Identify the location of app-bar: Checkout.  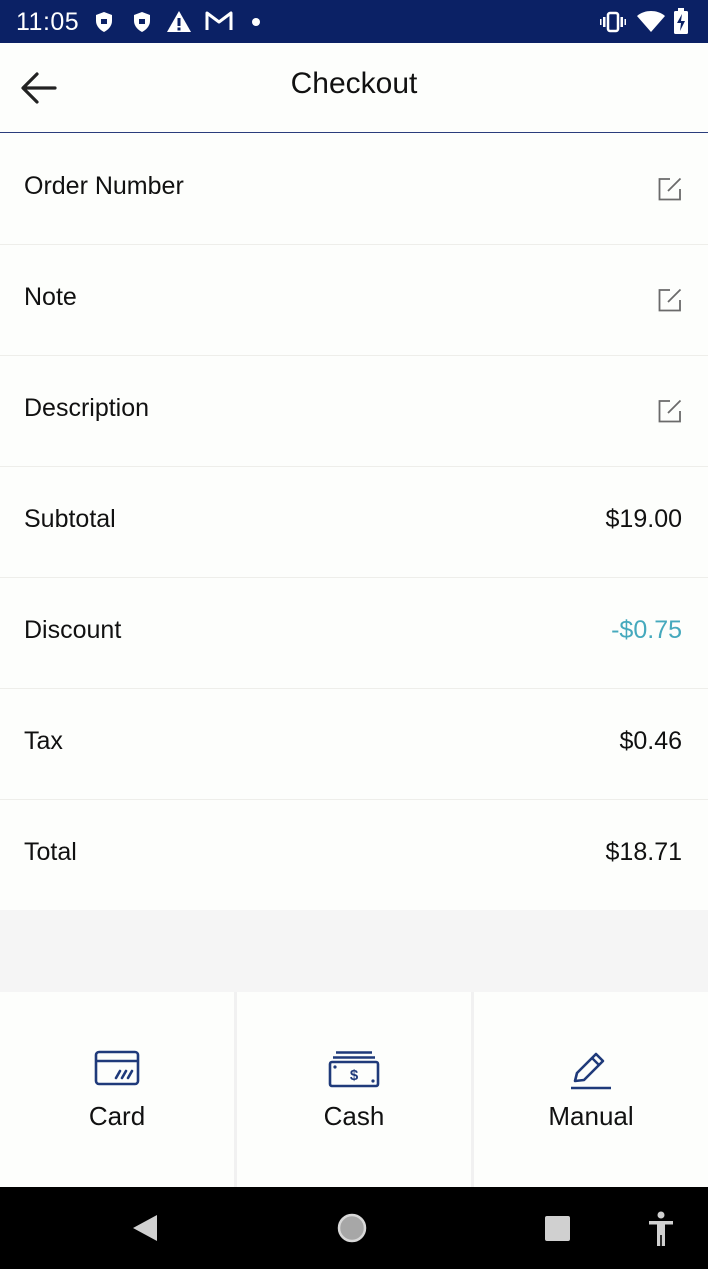
(354, 88).